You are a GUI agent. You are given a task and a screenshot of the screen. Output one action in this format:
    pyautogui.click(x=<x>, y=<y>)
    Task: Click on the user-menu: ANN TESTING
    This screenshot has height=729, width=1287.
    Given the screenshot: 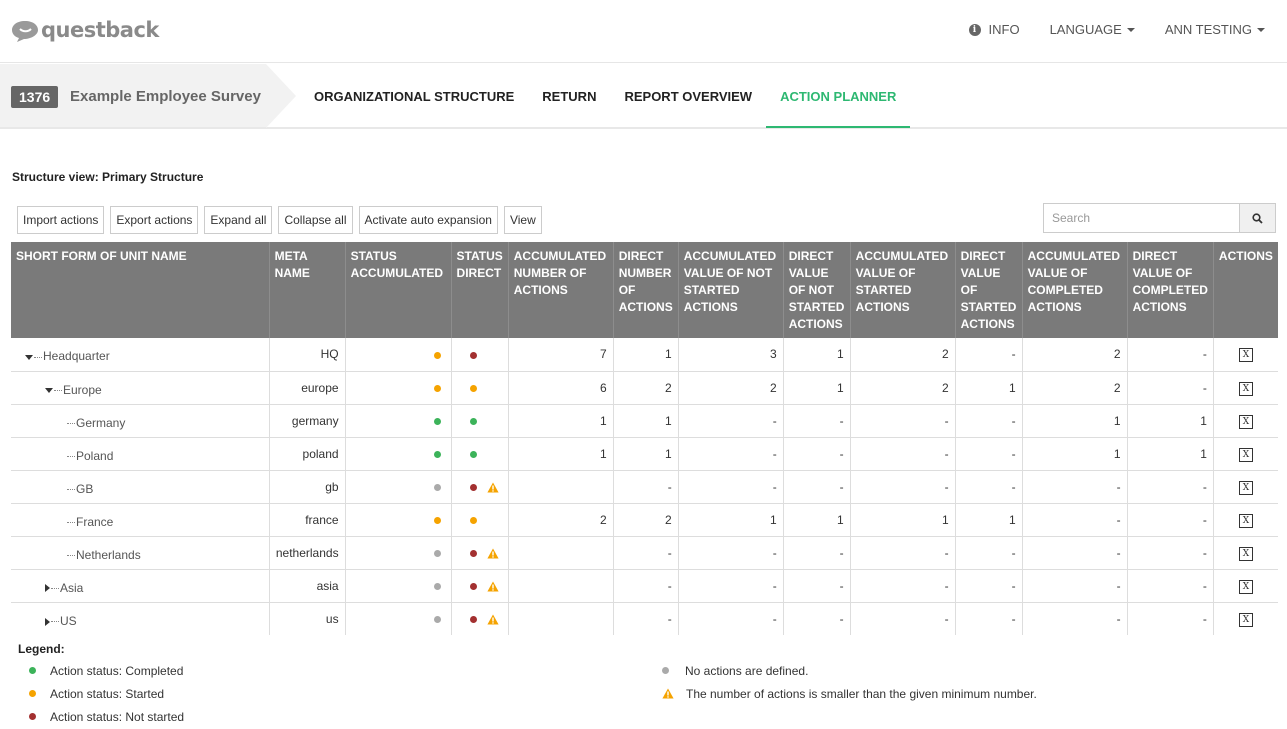 What is the action you would take?
    pyautogui.click(x=1215, y=29)
    